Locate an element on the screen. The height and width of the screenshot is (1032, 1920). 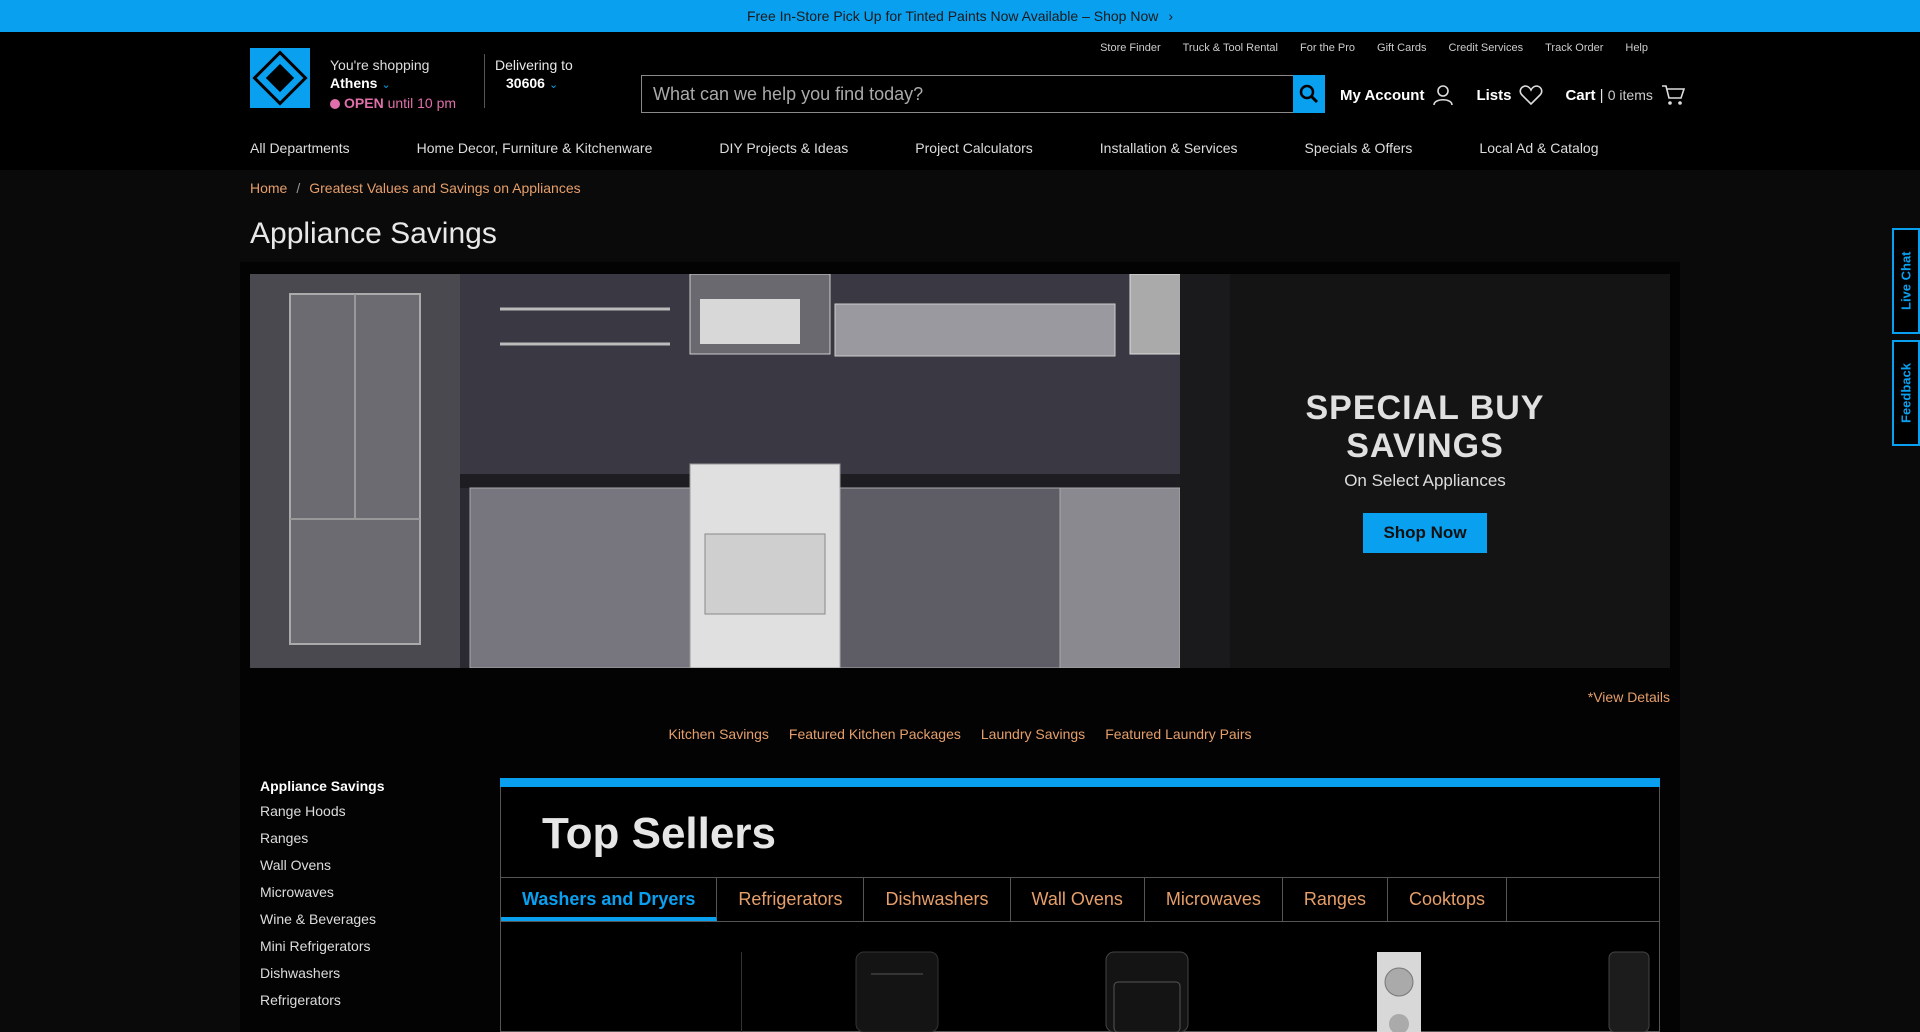
tab-dishwashers: Dishwashers is located at coordinates (937, 899).